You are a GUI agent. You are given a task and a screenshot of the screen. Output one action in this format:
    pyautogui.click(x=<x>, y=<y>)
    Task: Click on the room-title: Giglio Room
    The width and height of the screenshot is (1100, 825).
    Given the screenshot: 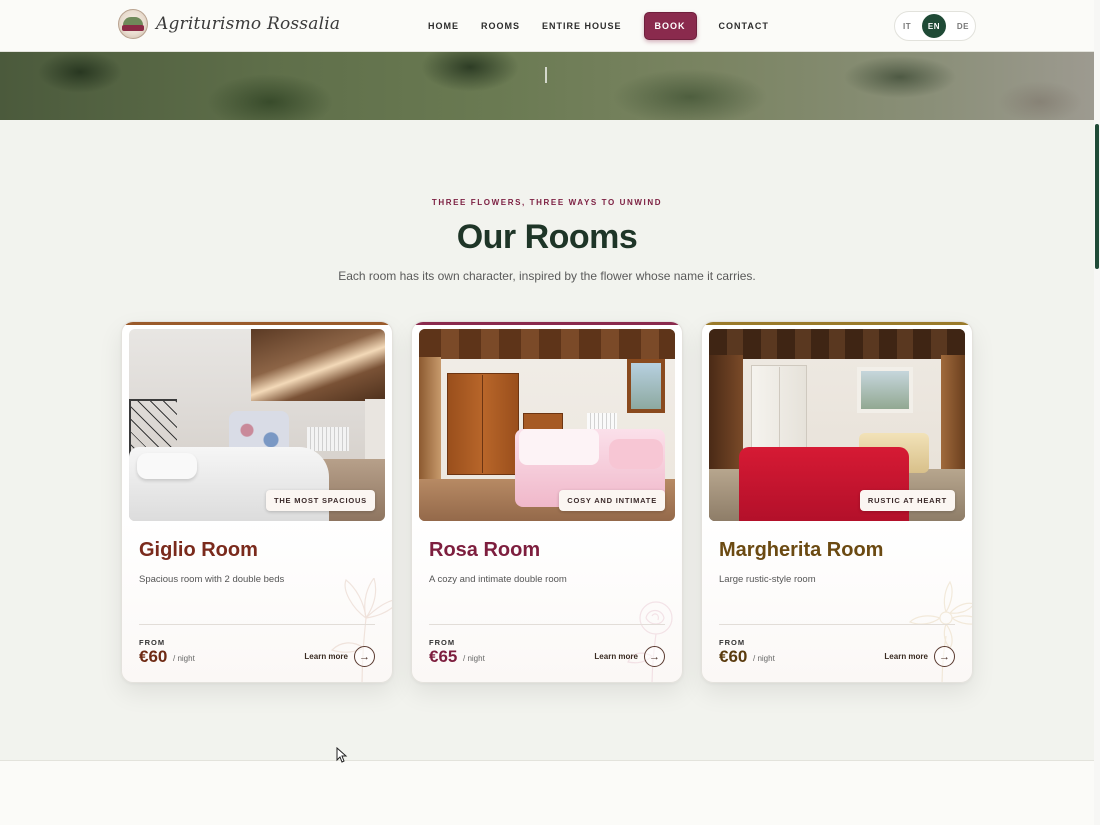 What is the action you would take?
    pyautogui.click(x=198, y=550)
    